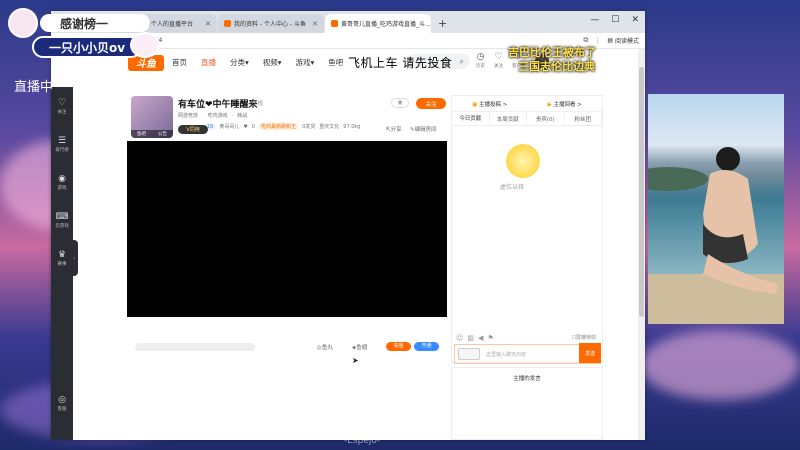 This screenshot has width=800, height=450. I want to click on bunny-mascot, so click(145, 45).